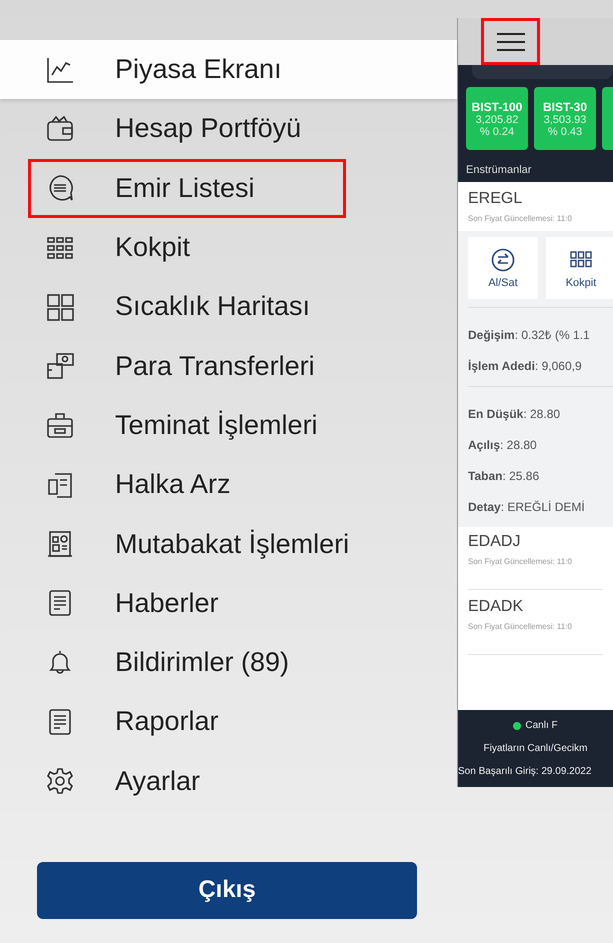  Describe the element at coordinates (535, 542) in the screenshot. I see `instrument-symbol: EDADJ` at that location.